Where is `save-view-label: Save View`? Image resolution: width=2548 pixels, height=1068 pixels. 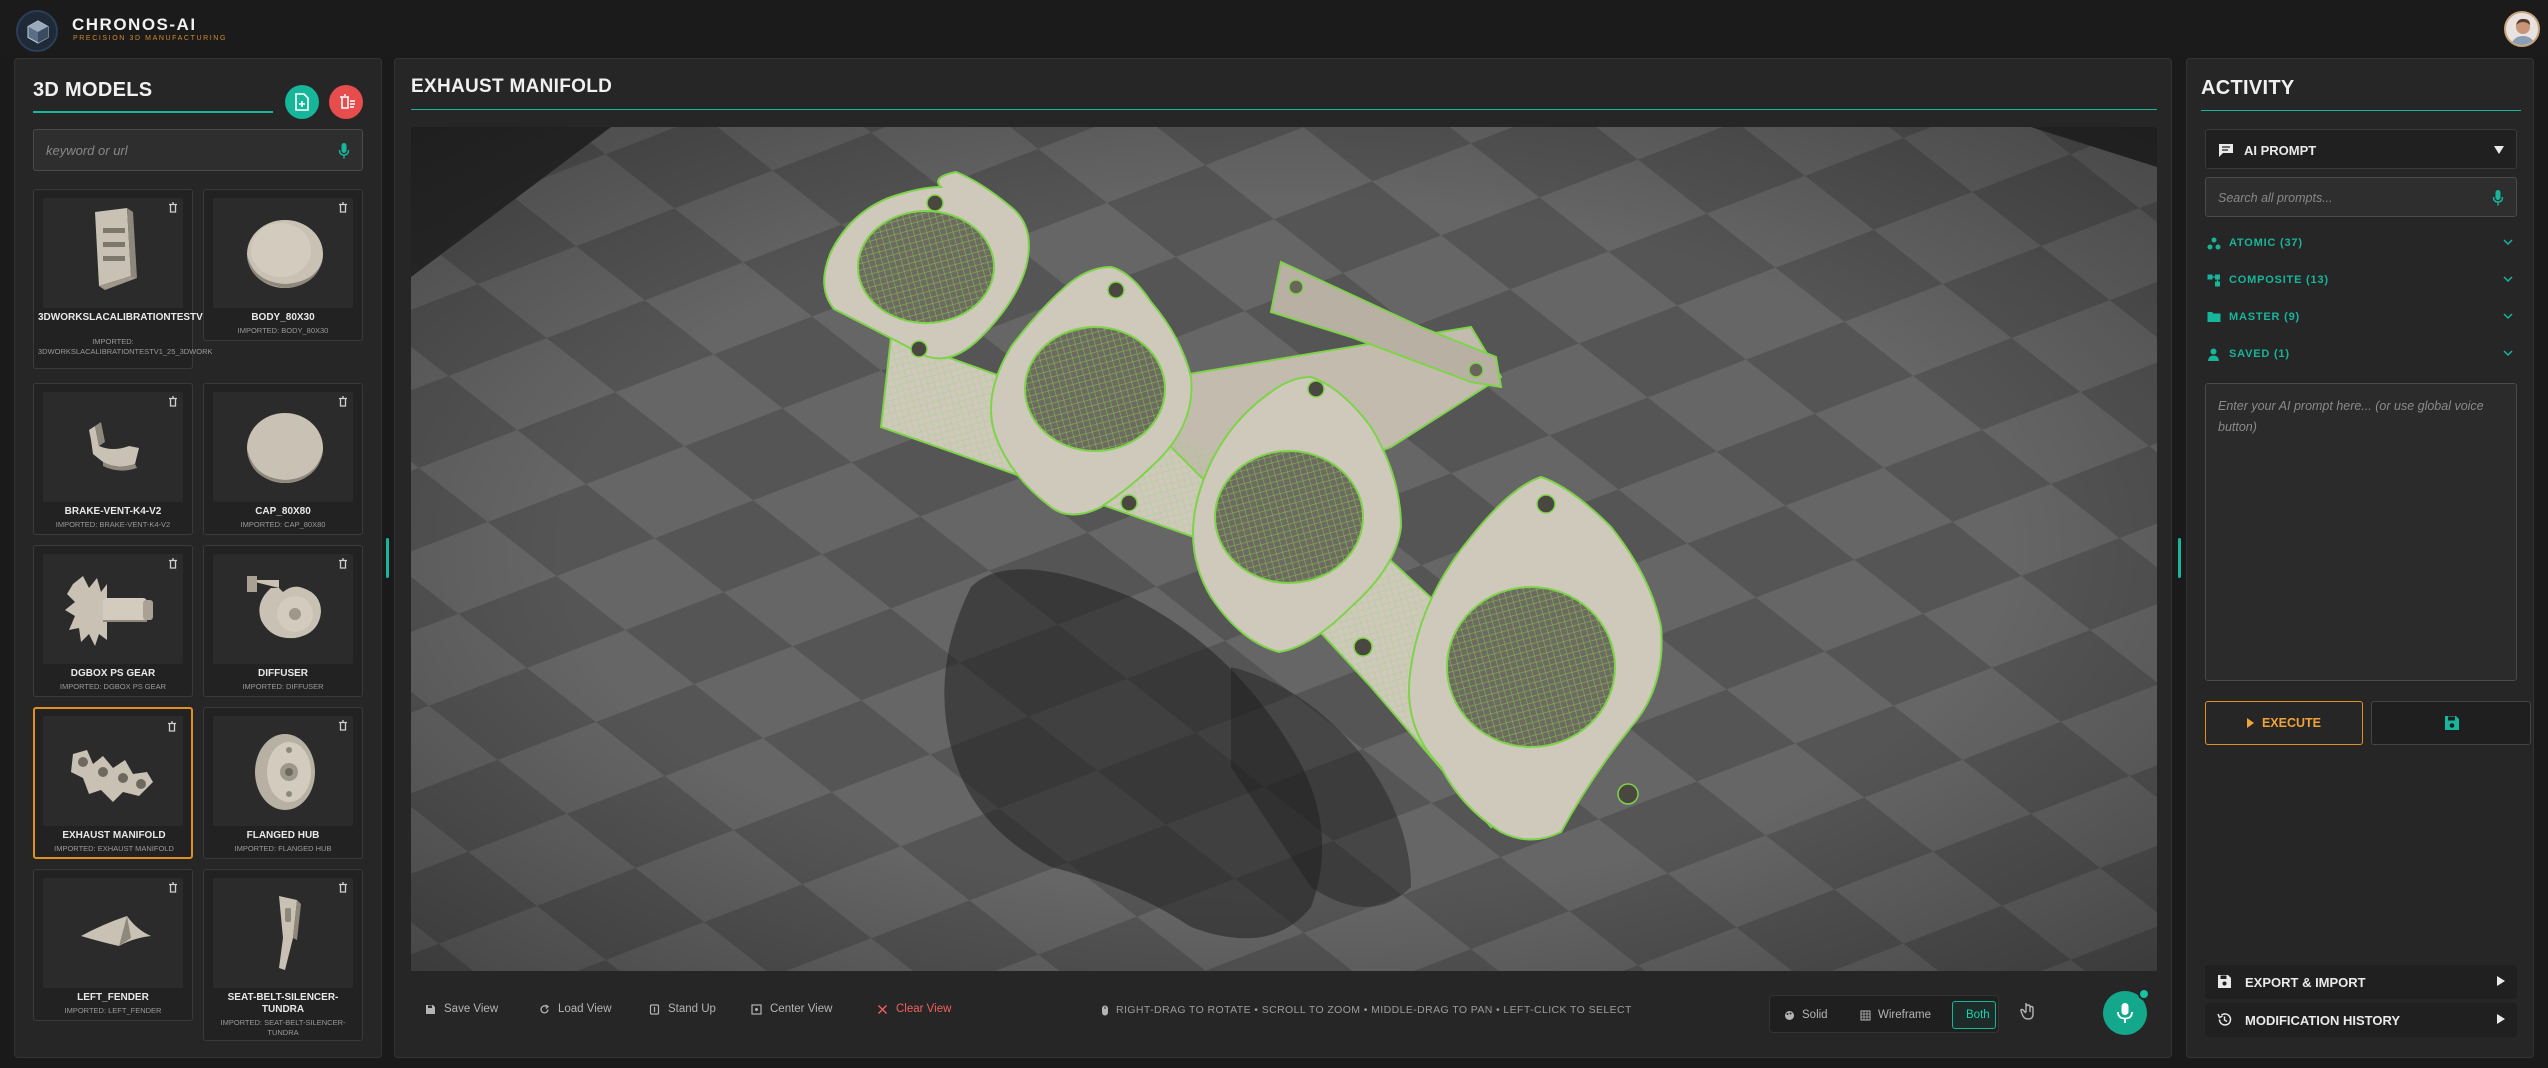 save-view-label: Save View is located at coordinates (471, 1009).